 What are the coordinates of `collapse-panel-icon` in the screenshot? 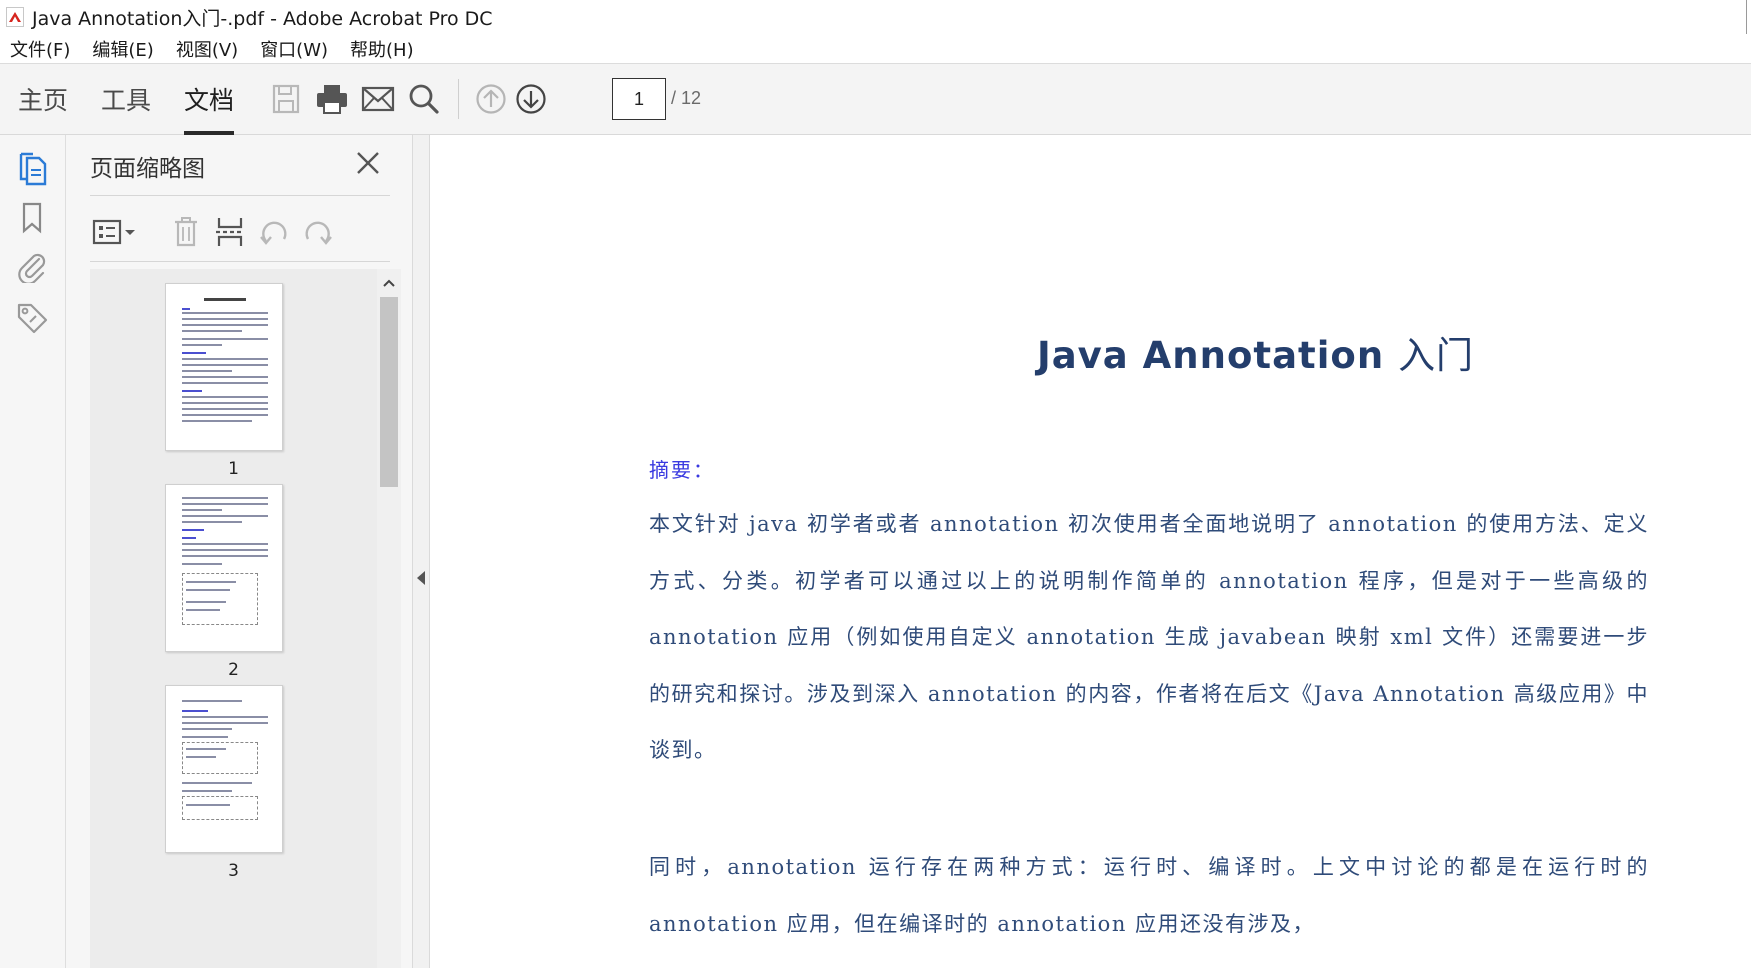 It's located at (421, 578).